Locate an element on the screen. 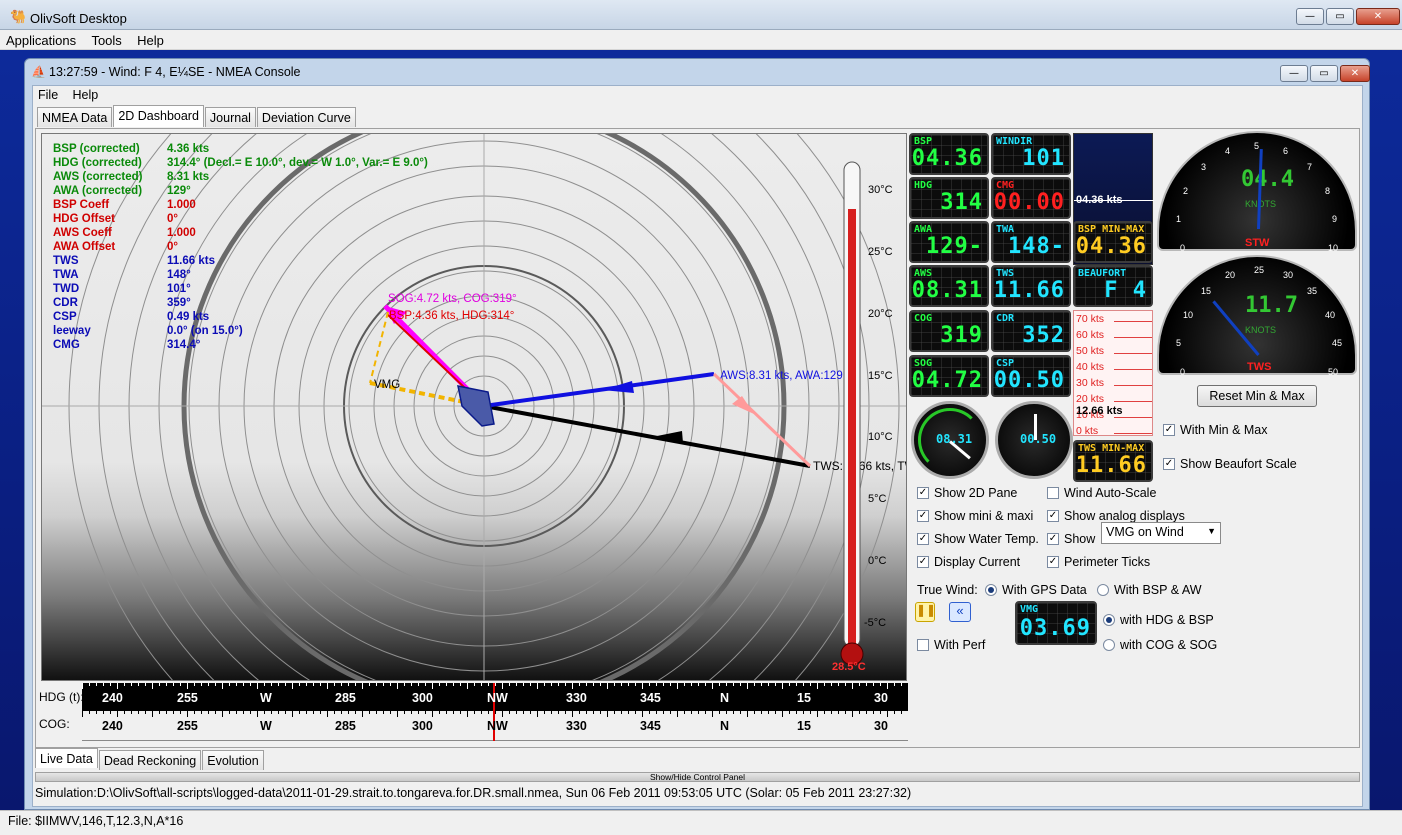 The width and height of the screenshot is (1402, 835). boat-shape is located at coordinates (476, 406).